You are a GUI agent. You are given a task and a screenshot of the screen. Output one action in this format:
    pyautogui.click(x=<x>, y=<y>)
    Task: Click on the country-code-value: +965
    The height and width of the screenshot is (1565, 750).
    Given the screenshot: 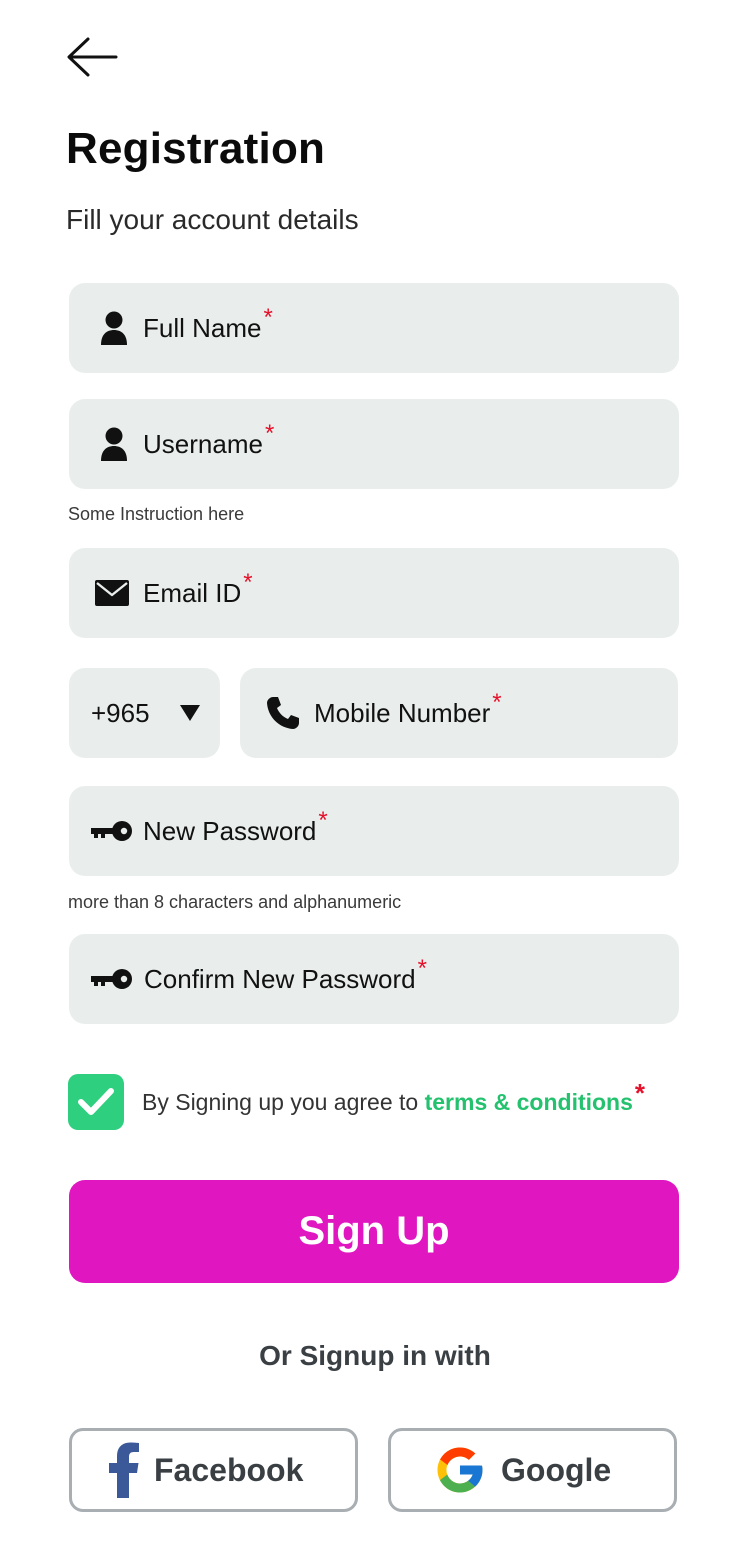 What is the action you would take?
    pyautogui.click(x=120, y=712)
    